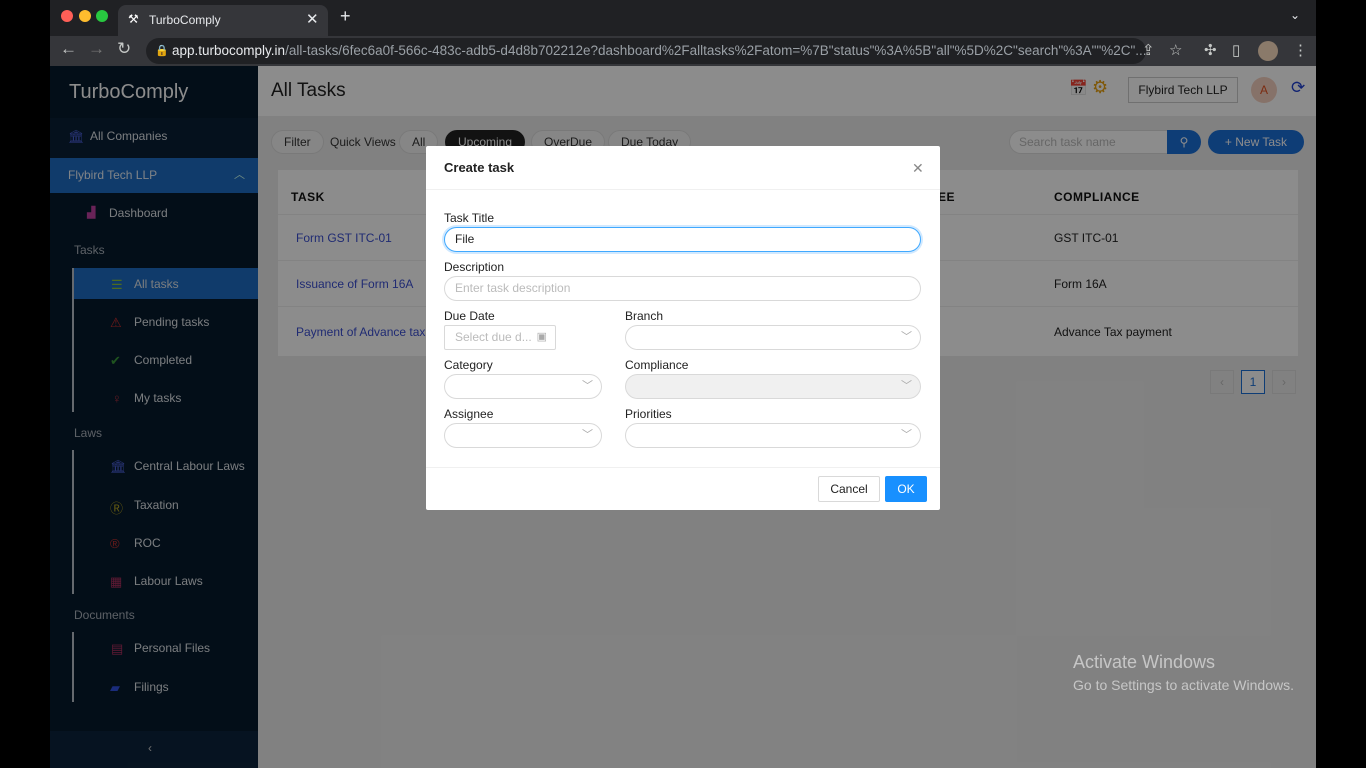 This screenshot has width=1366, height=768. I want to click on favicon-icon: ⚒, so click(133, 19).